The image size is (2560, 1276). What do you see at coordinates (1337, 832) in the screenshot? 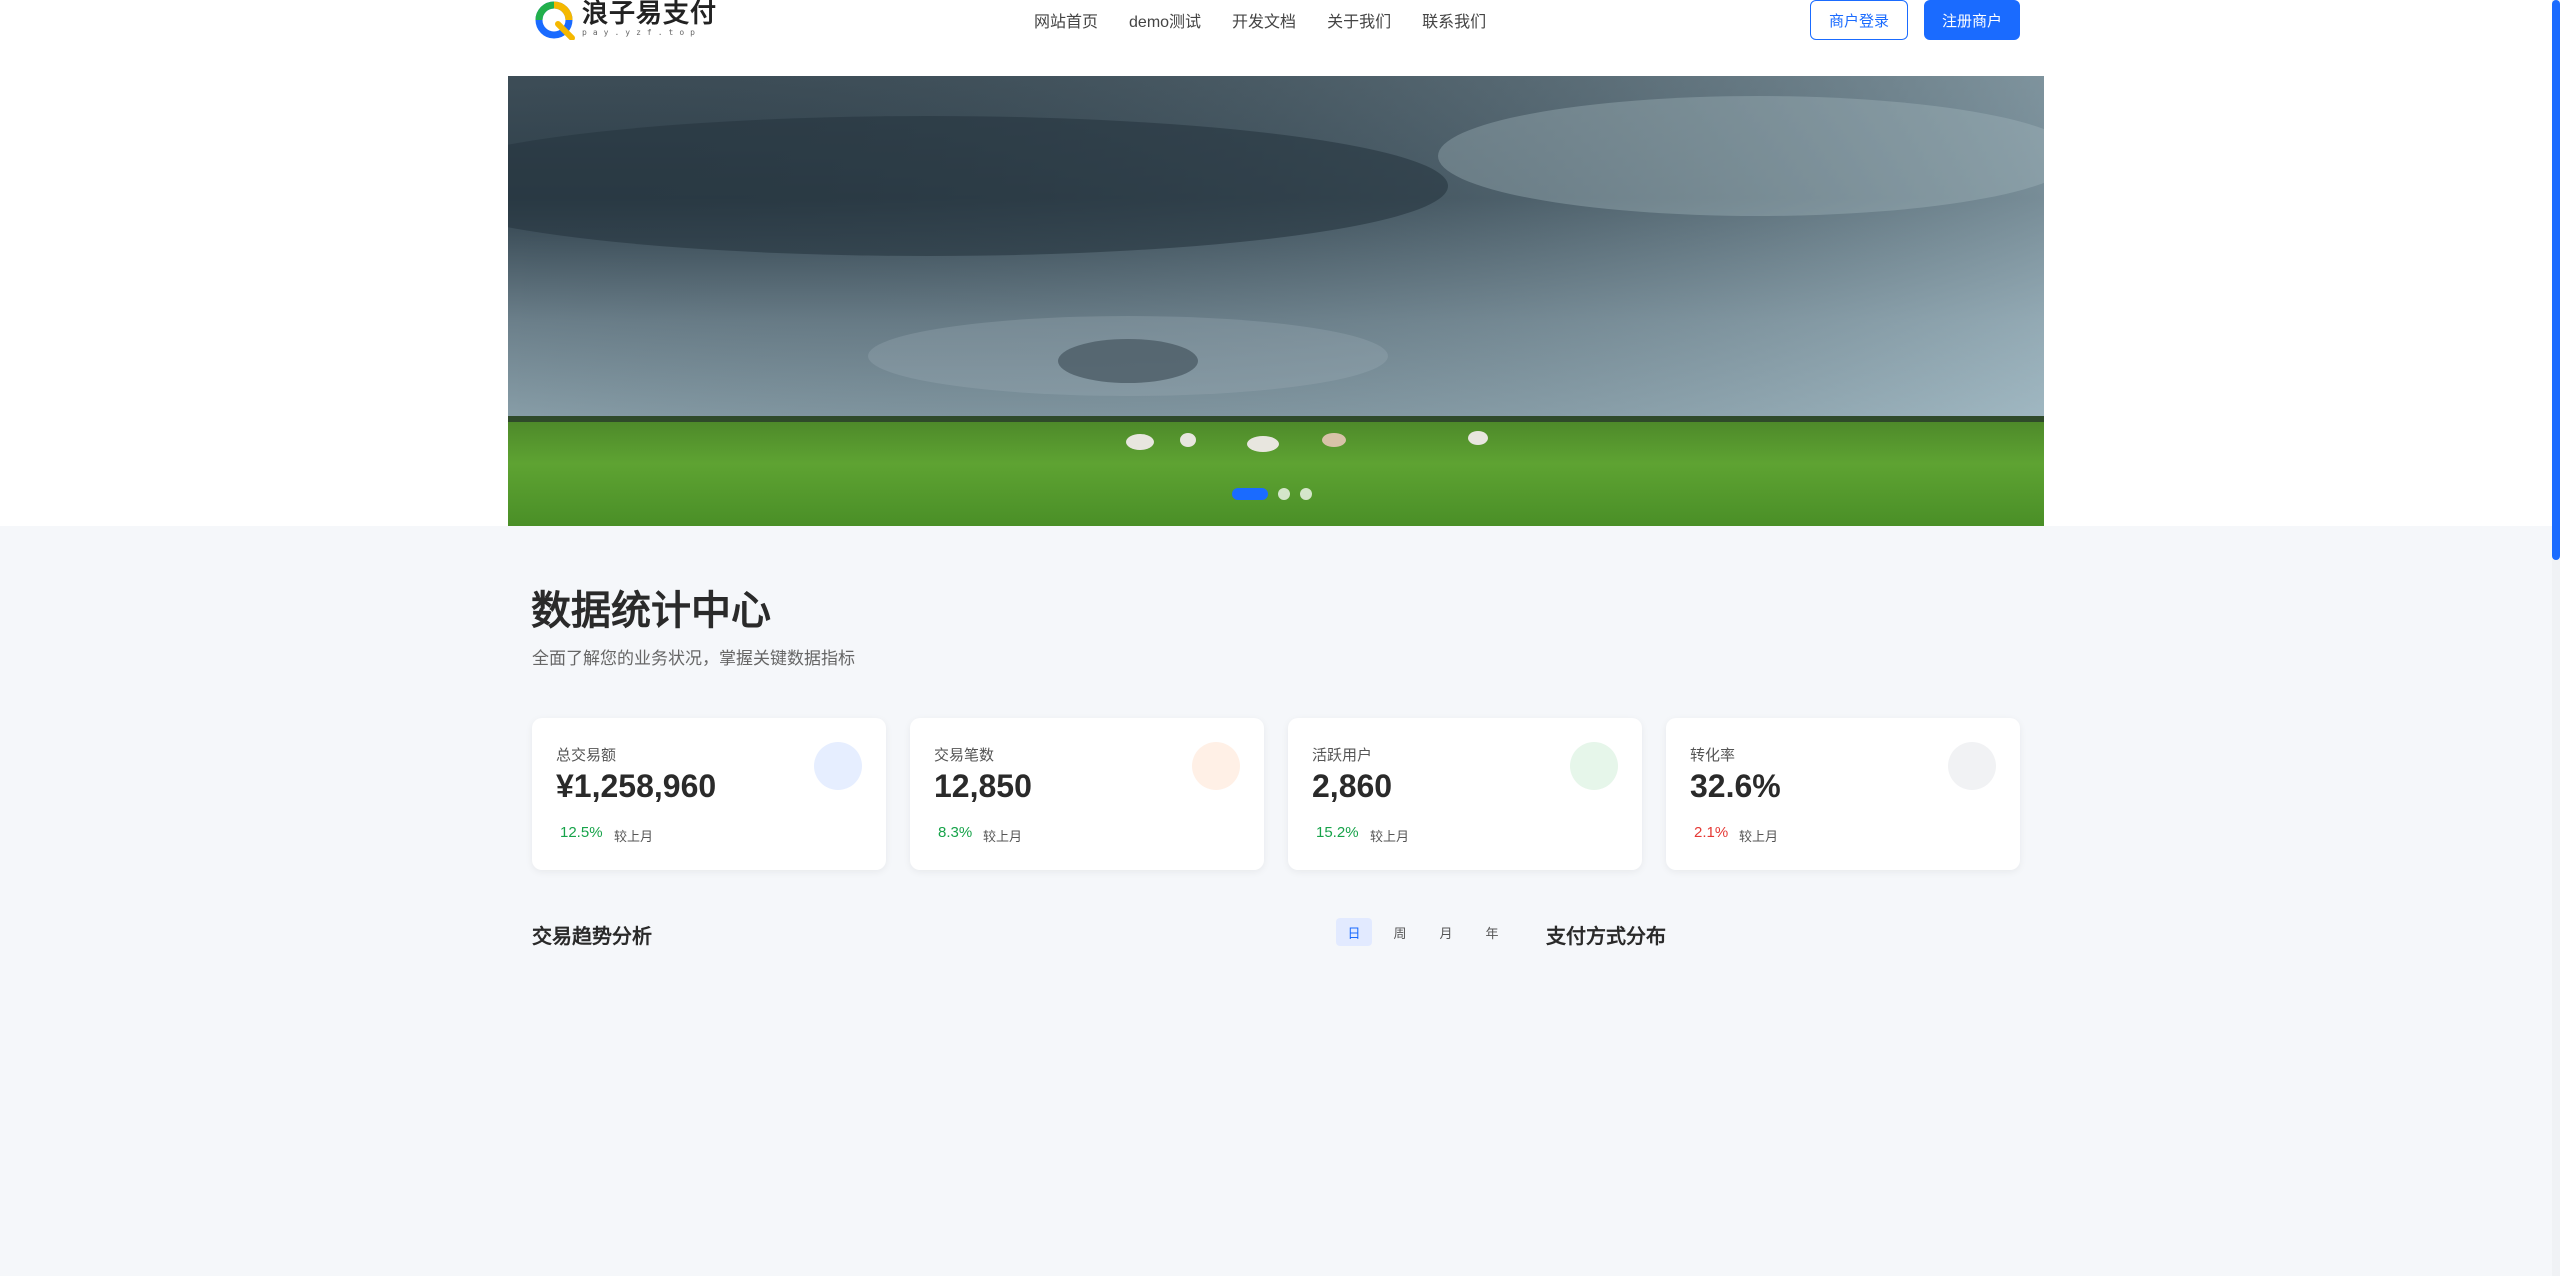
I see `stat-change: 15.2%` at bounding box center [1337, 832].